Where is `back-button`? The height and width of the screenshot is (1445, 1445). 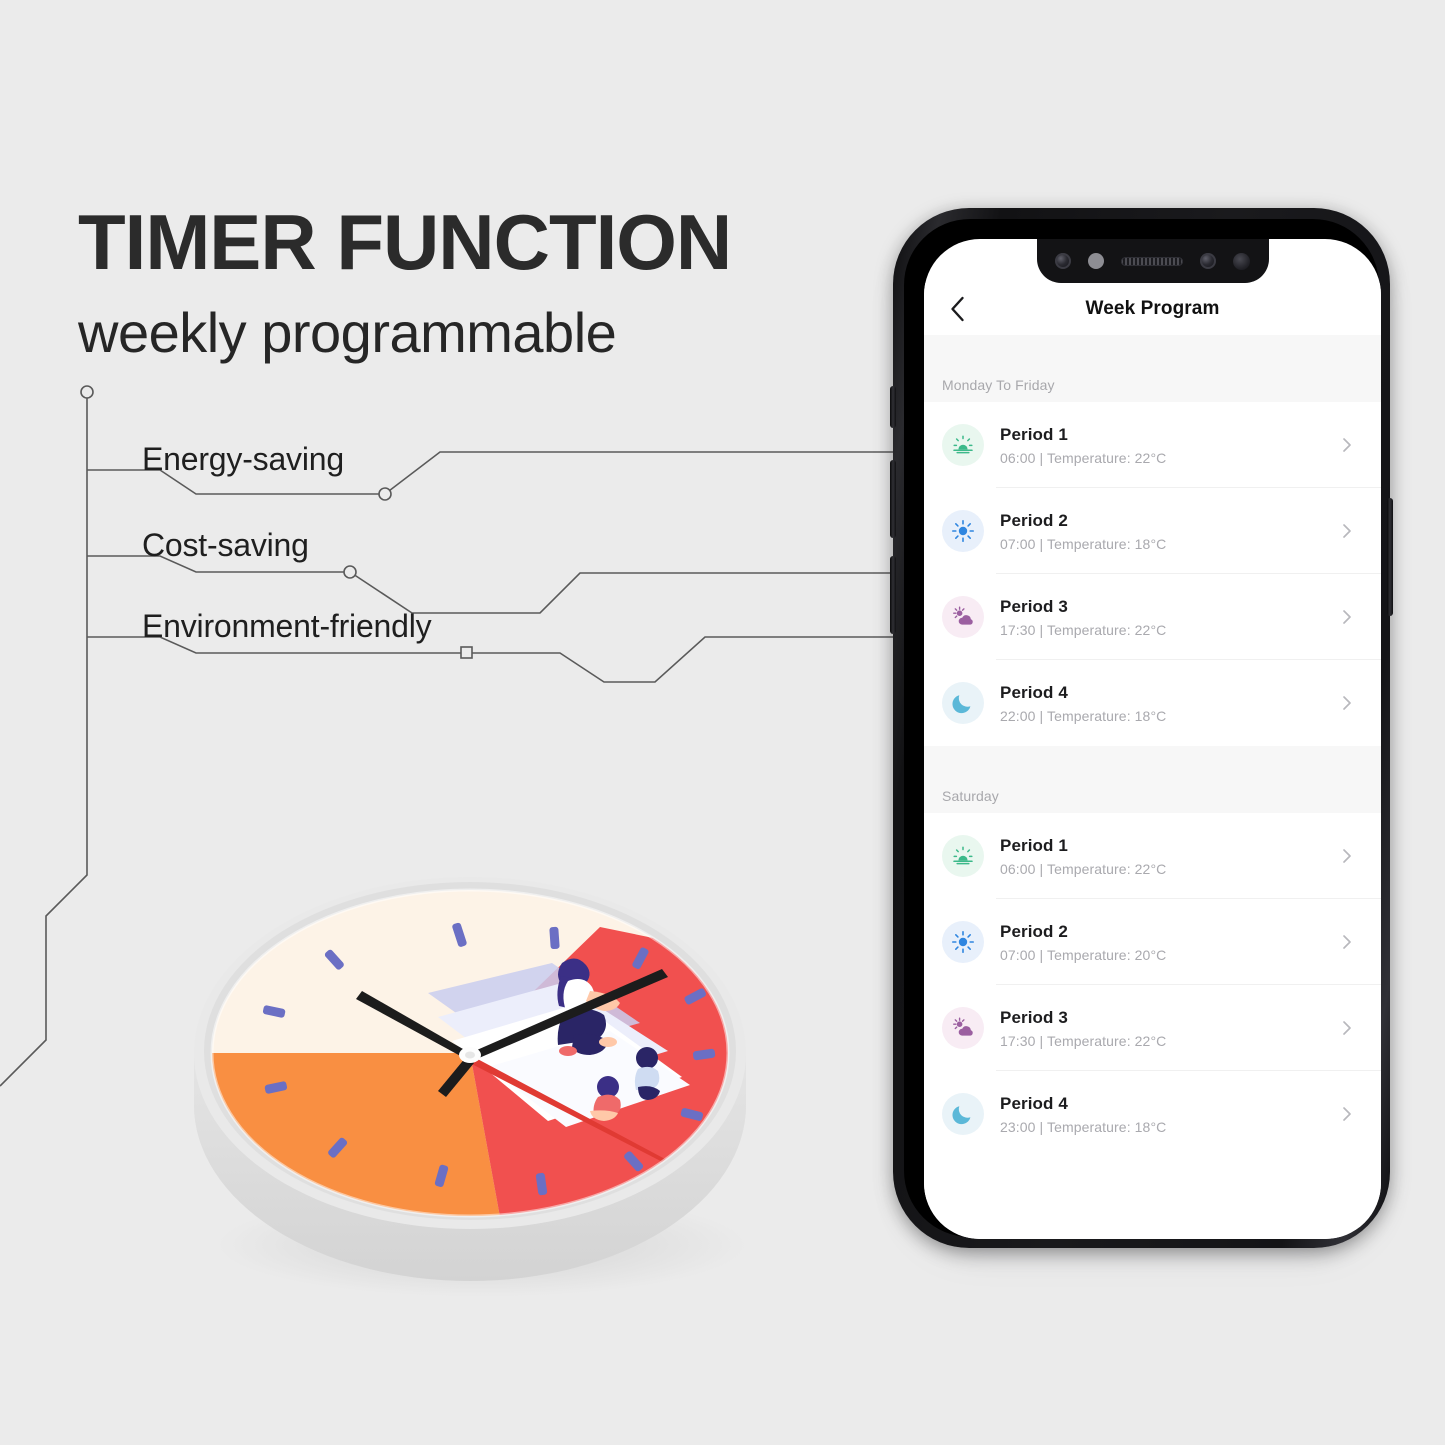
back-button is located at coordinates (957, 309).